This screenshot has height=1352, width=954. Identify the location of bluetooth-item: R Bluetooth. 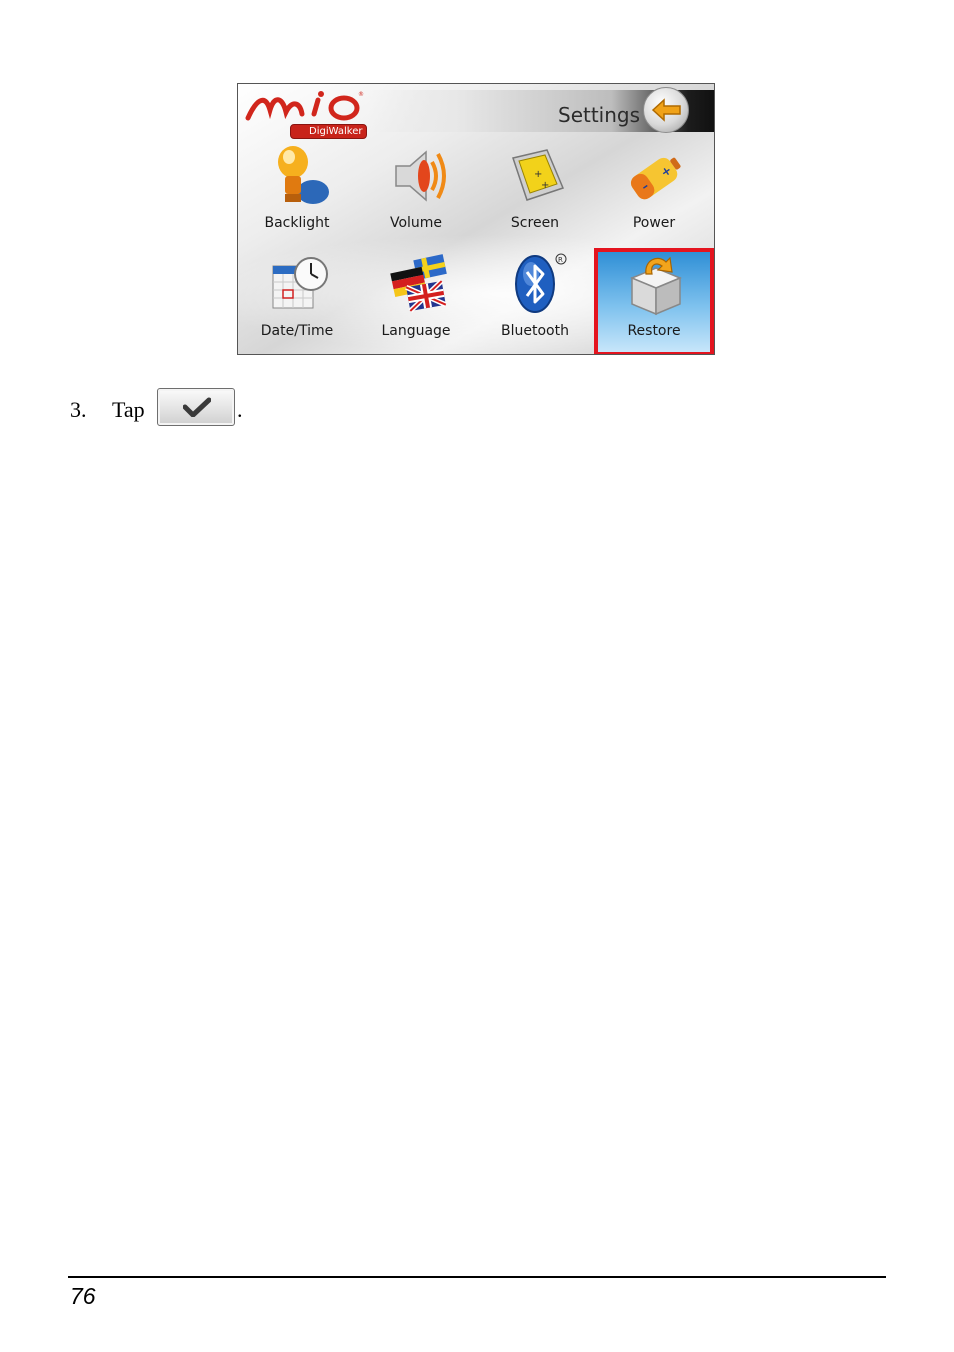
(535, 302).